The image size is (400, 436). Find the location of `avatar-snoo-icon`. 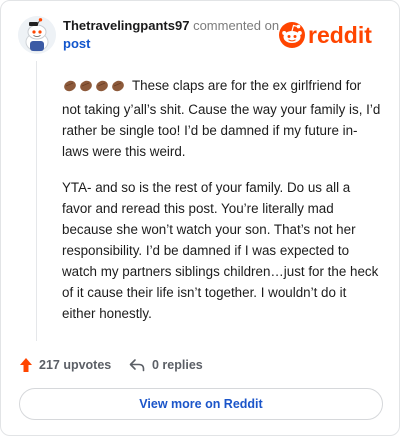

avatar-snoo-icon is located at coordinates (37, 35).